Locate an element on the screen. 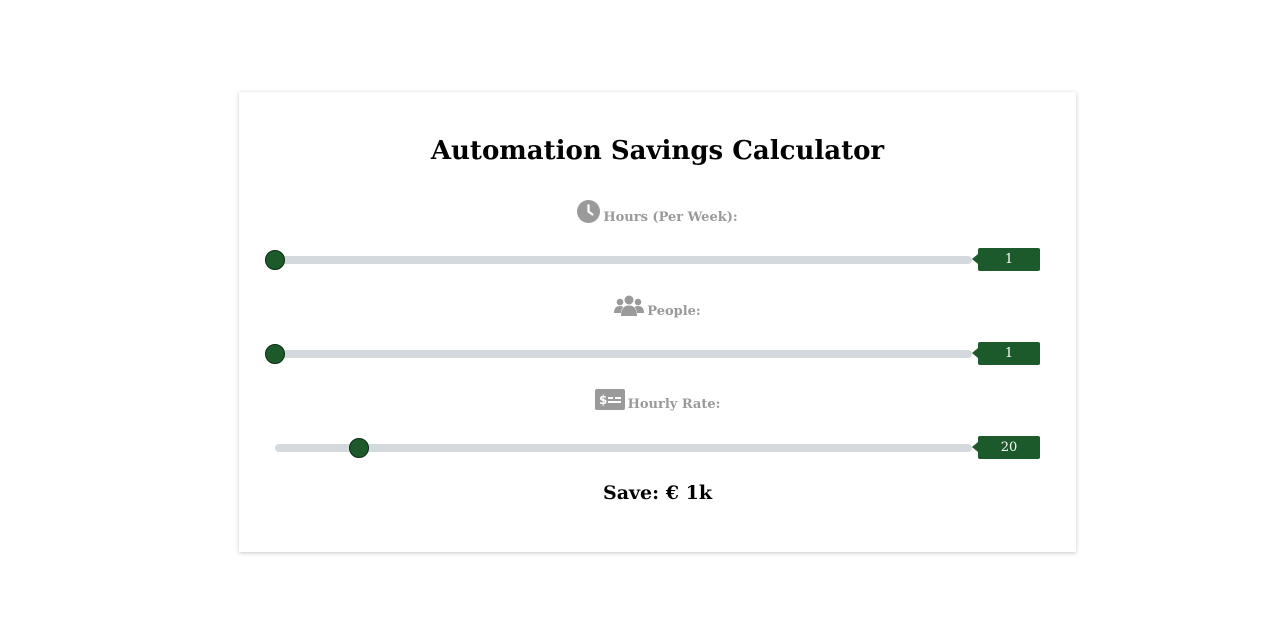 The image size is (1280, 640). hours-slider is located at coordinates (618, 260).